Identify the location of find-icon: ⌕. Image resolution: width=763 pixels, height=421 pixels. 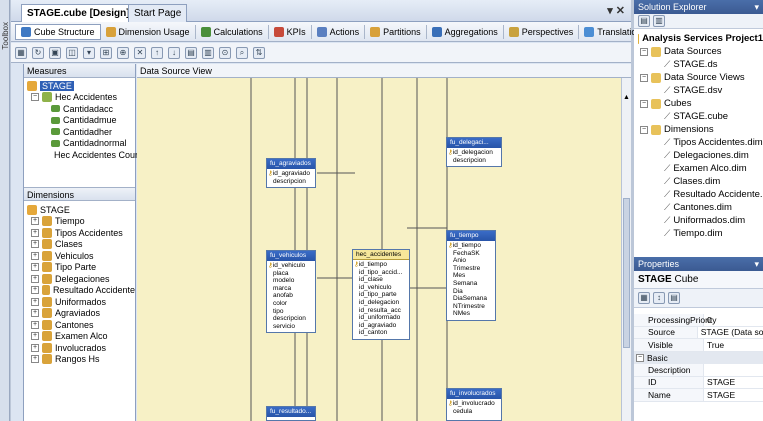
(242, 52).